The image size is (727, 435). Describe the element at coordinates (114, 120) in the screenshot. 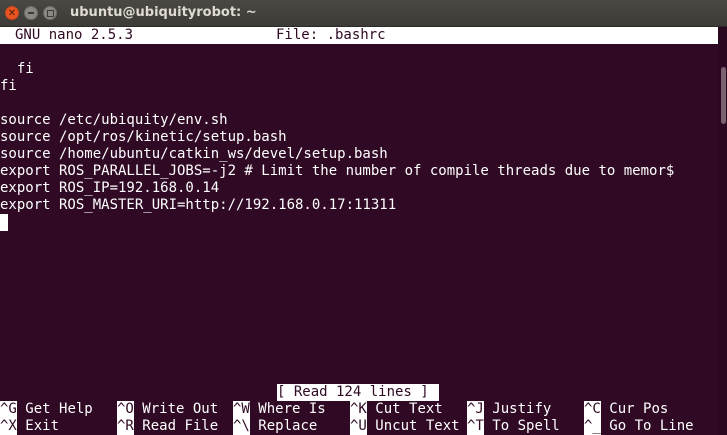

I see `buffer-line: source /etc/ubiquity/env.sh` at that location.